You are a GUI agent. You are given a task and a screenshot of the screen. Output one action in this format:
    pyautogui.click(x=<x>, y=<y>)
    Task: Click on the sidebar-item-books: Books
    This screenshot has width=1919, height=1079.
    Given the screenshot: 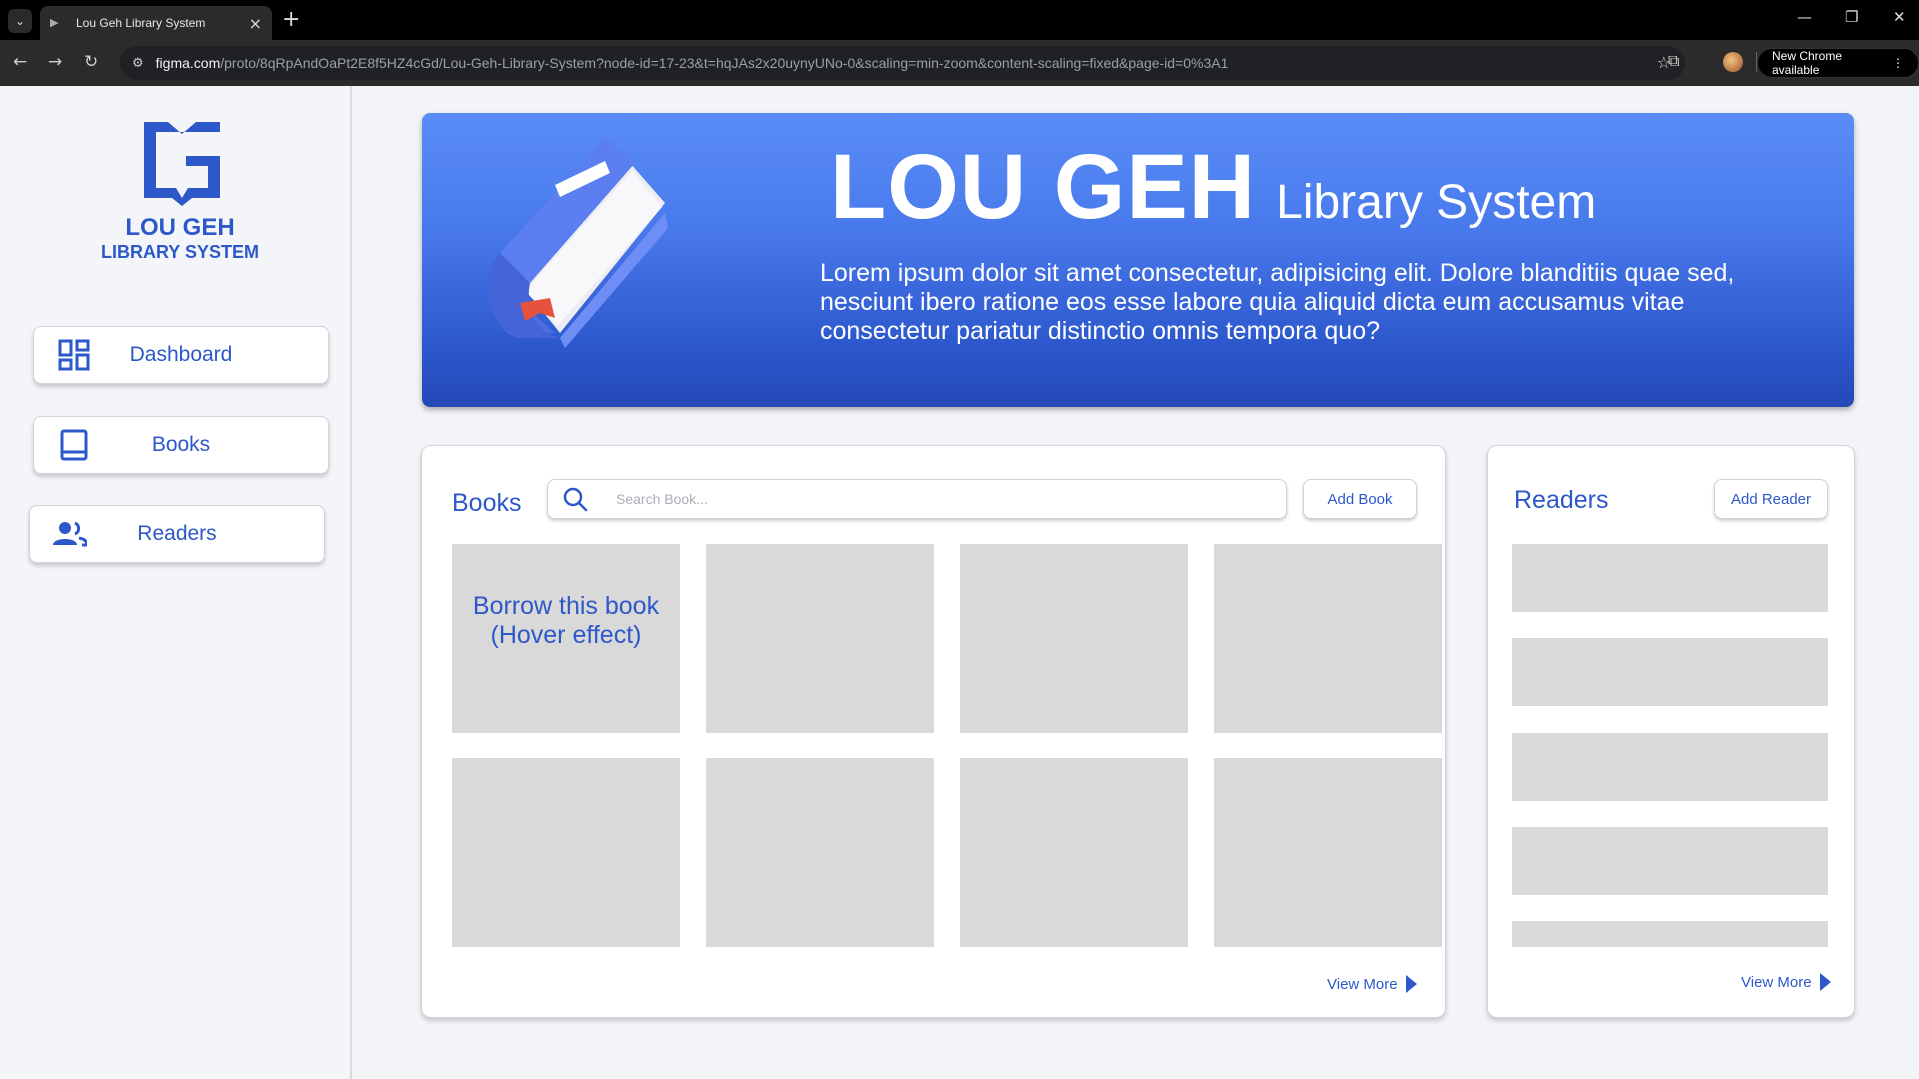 What is the action you would take?
    pyautogui.click(x=181, y=445)
    